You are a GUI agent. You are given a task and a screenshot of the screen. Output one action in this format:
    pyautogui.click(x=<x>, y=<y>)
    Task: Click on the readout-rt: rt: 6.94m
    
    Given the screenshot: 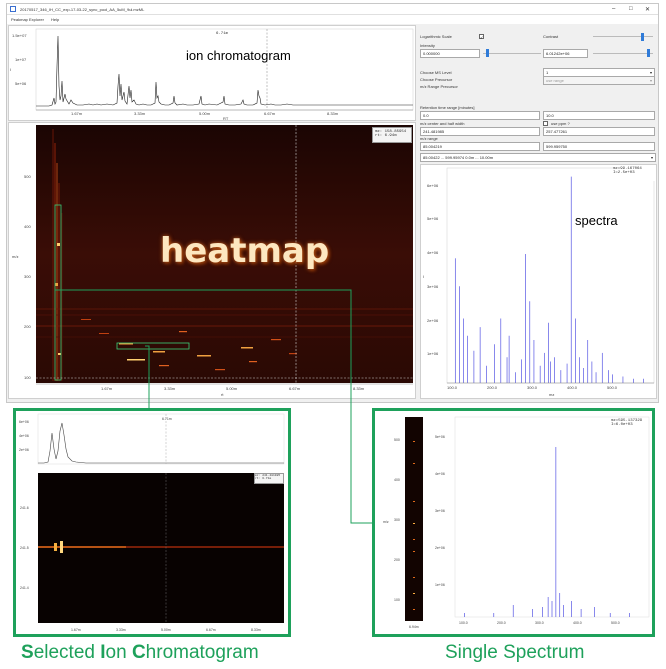 What is the action you would take?
    pyautogui.click(x=386, y=136)
    